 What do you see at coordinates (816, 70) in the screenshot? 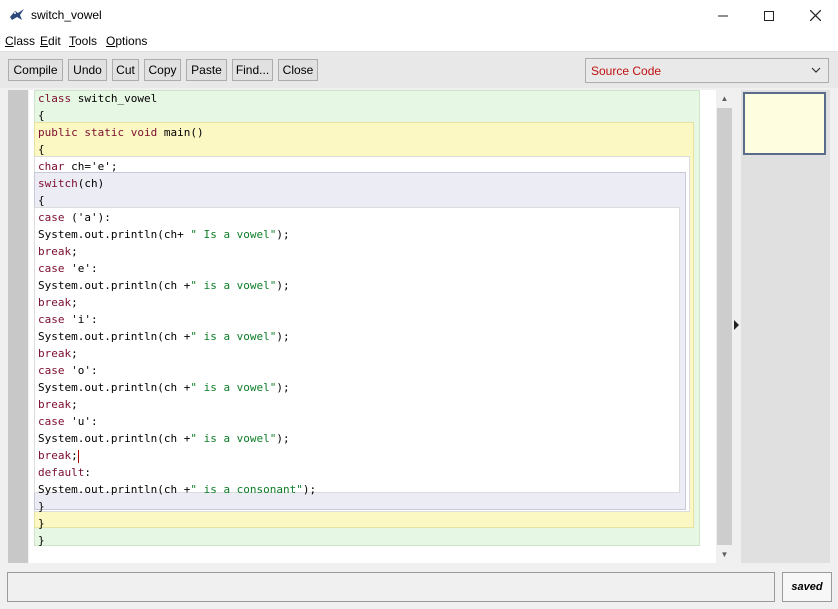
I see `chevron-down-icon` at bounding box center [816, 70].